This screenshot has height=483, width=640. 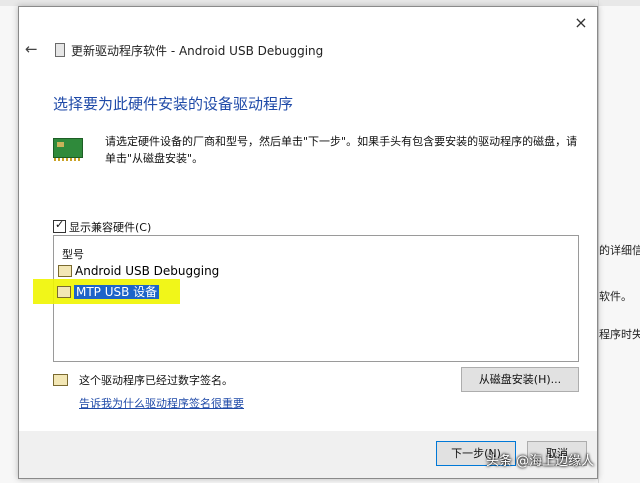 I want to click on list-item-label: MTP USB 设备, so click(x=117, y=292).